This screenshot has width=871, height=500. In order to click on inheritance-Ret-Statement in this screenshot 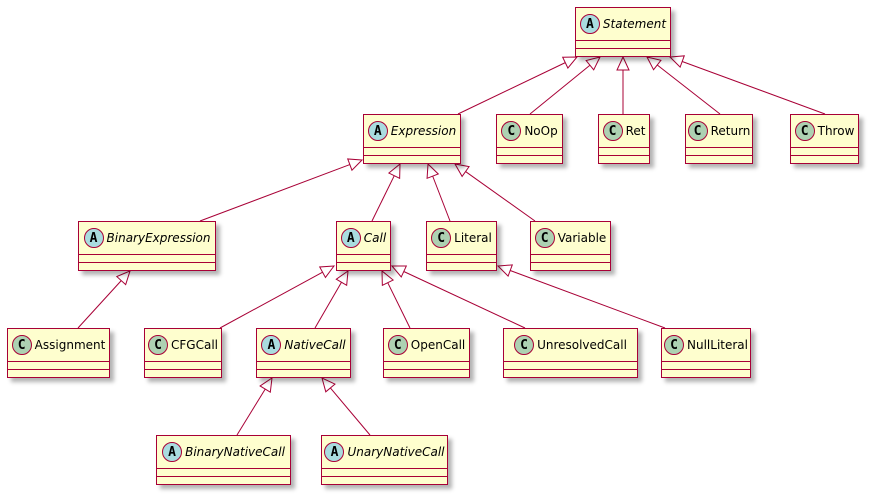, I will do `click(623, 84)`.